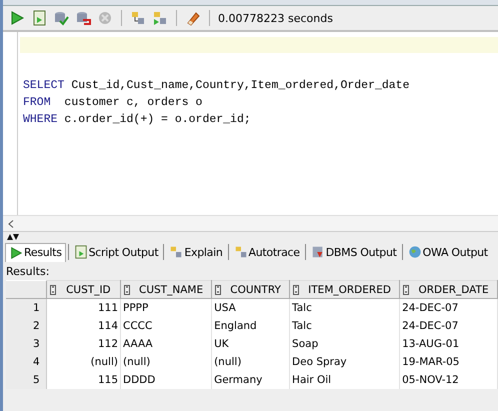  Describe the element at coordinates (26, 307) in the screenshot. I see `row-number: 1` at that location.